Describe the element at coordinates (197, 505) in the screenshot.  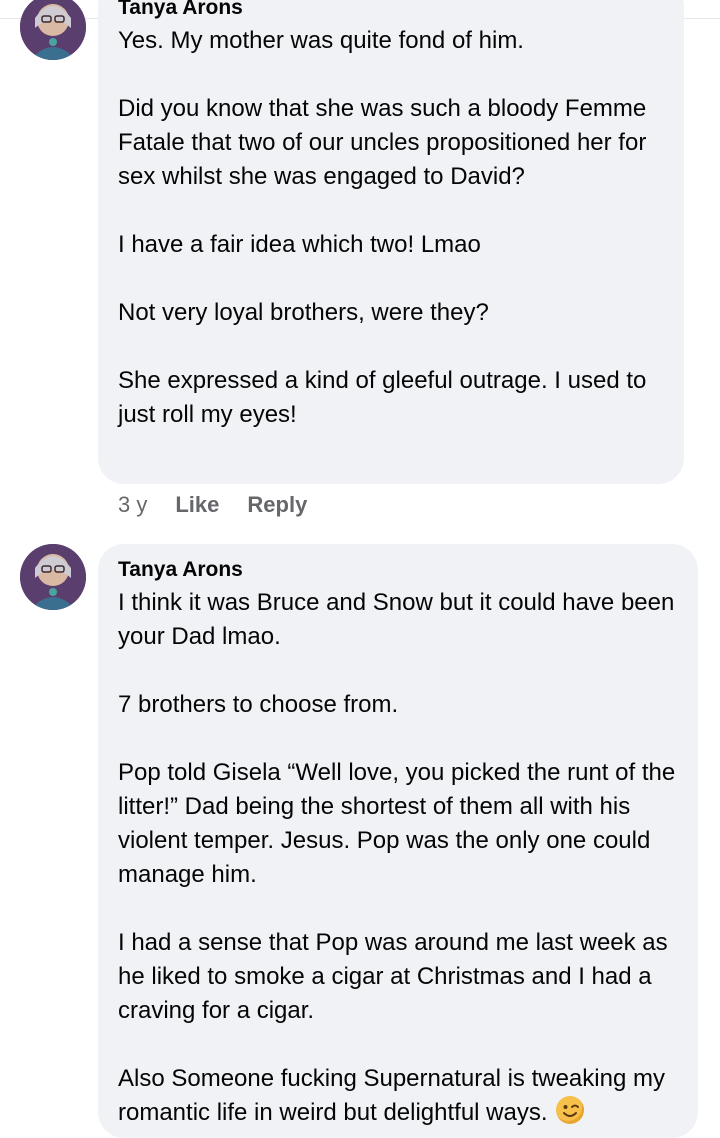
I see `like-button: Like` at that location.